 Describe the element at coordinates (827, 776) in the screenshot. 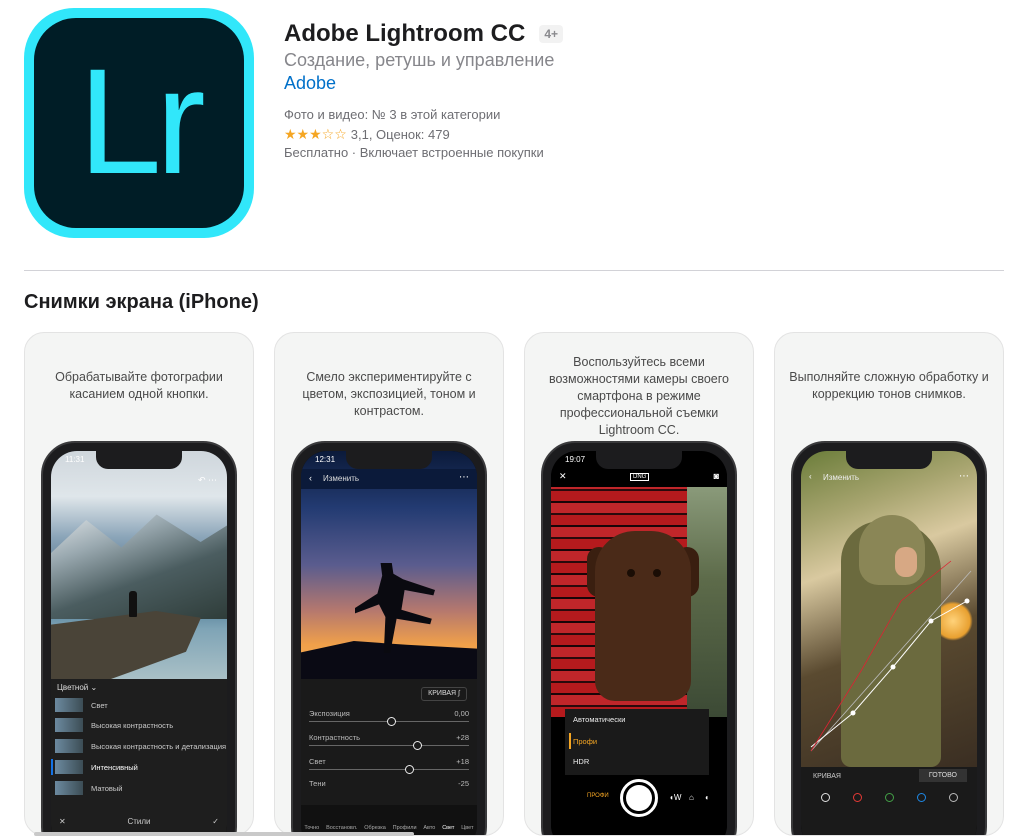

I see `curve-label: КРИВАЯ` at that location.